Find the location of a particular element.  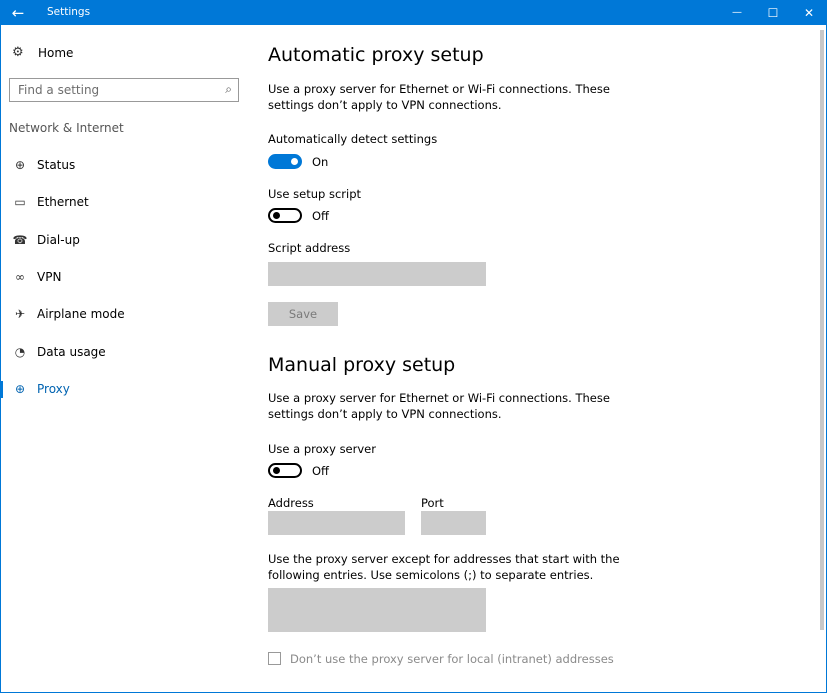

search-input is located at coordinates (118, 90).